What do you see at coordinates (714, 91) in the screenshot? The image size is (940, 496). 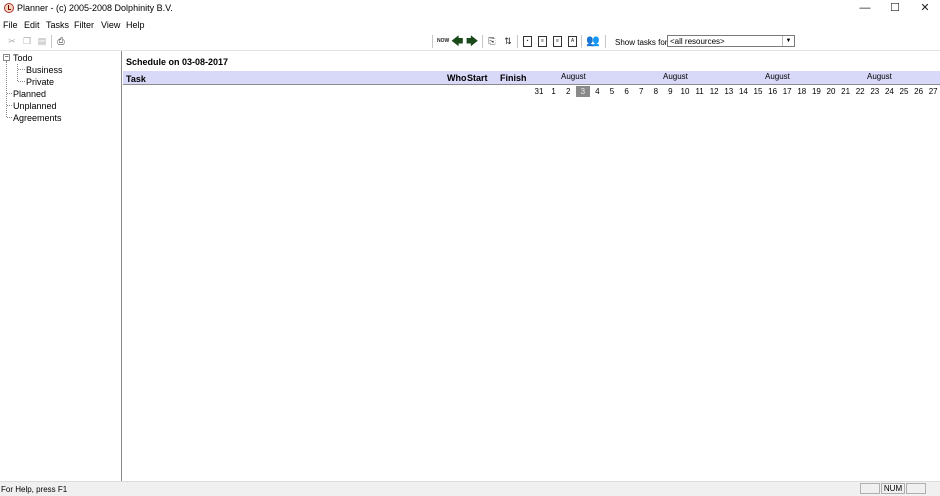 I see `day-cell: 12` at bounding box center [714, 91].